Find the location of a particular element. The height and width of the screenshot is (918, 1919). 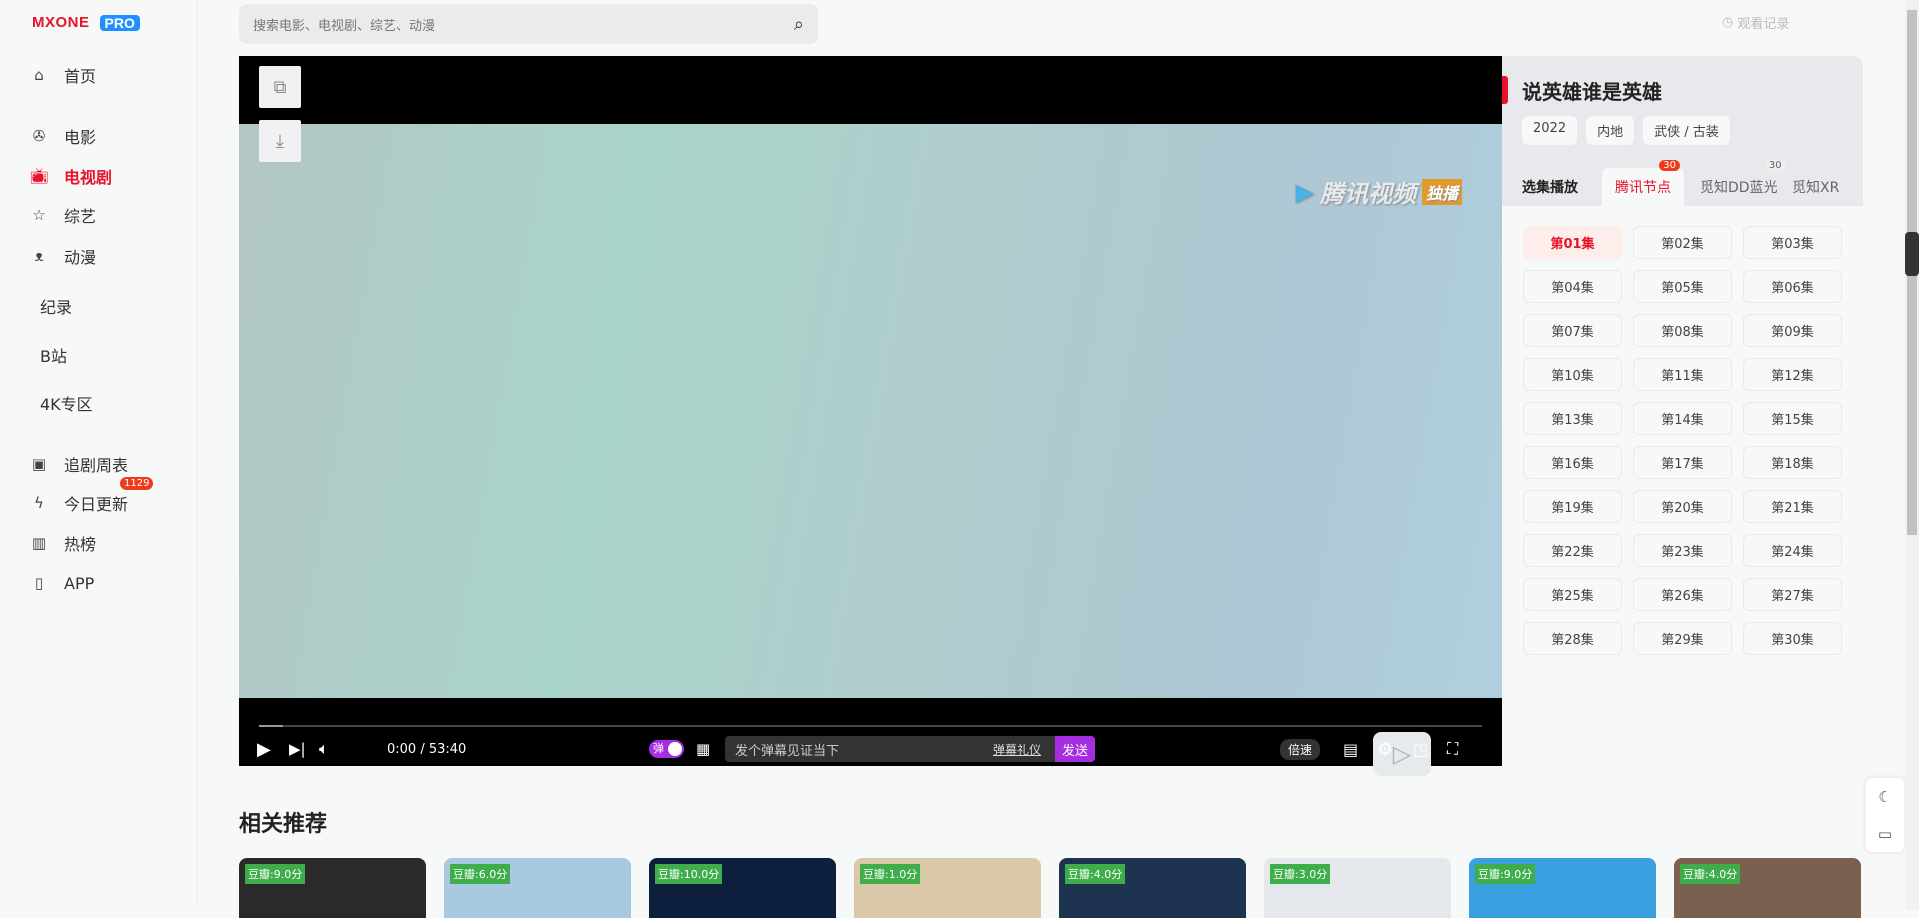

sidebar-item-5: 纪录 is located at coordinates (99, 306).